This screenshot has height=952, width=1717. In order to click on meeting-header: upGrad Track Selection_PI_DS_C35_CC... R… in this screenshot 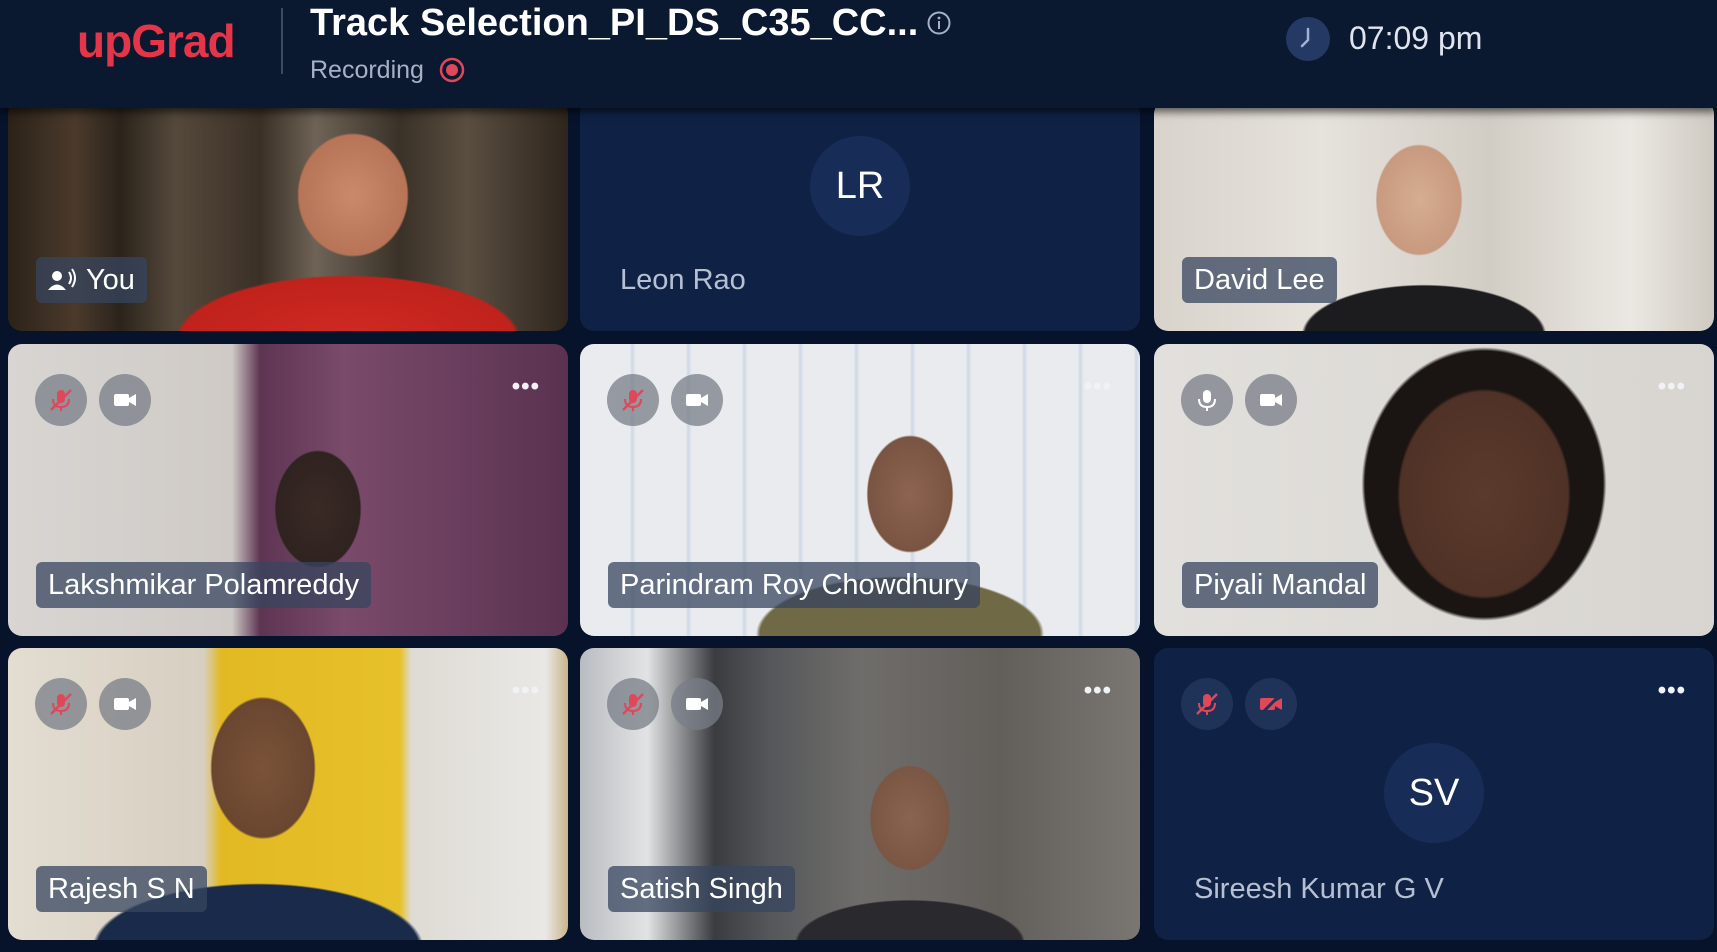, I will do `click(858, 54)`.